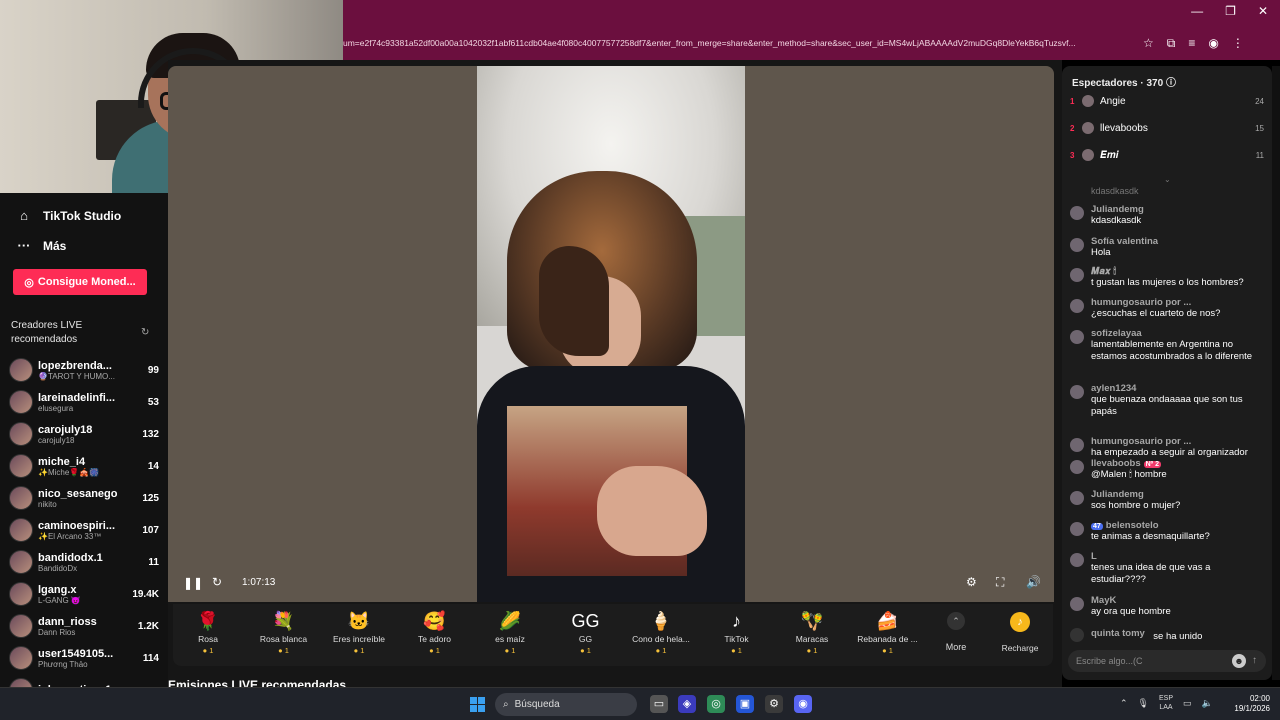 Image resolution: width=1280 pixels, height=720 pixels. I want to click on creator-item: caminoespiri... ✨El Arcano 33™ 107, so click(84, 530).